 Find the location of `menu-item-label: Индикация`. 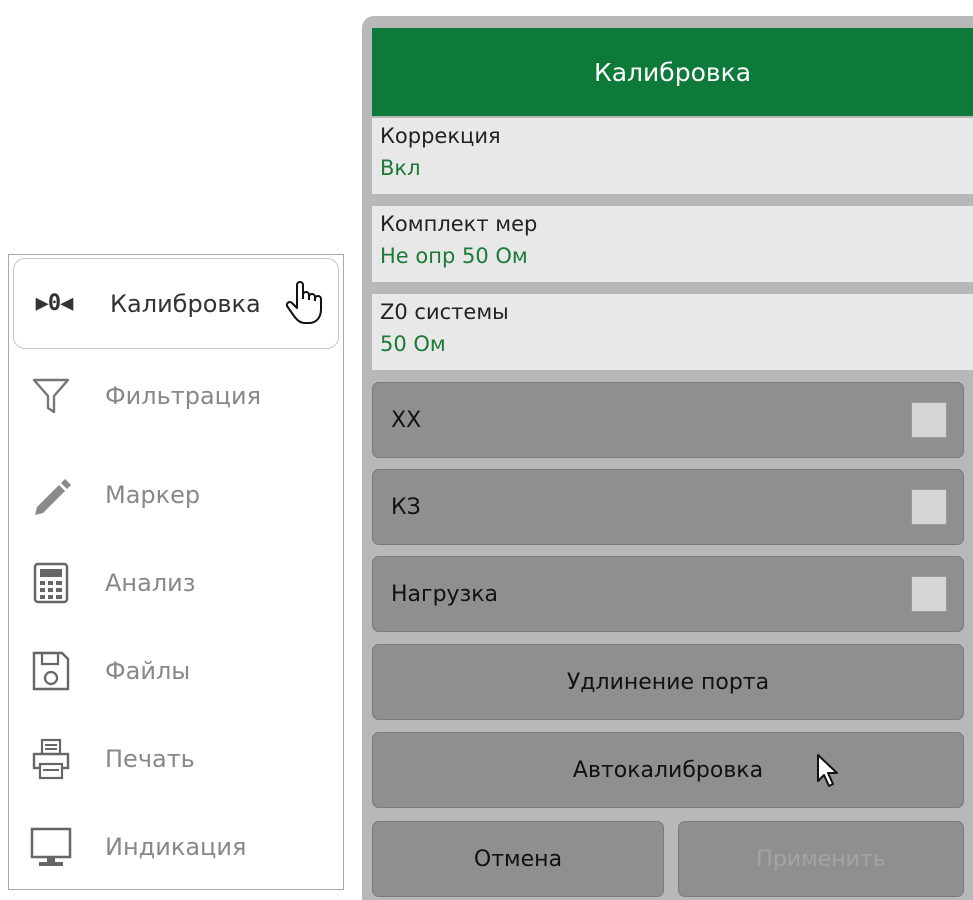

menu-item-label: Индикация is located at coordinates (176, 847).